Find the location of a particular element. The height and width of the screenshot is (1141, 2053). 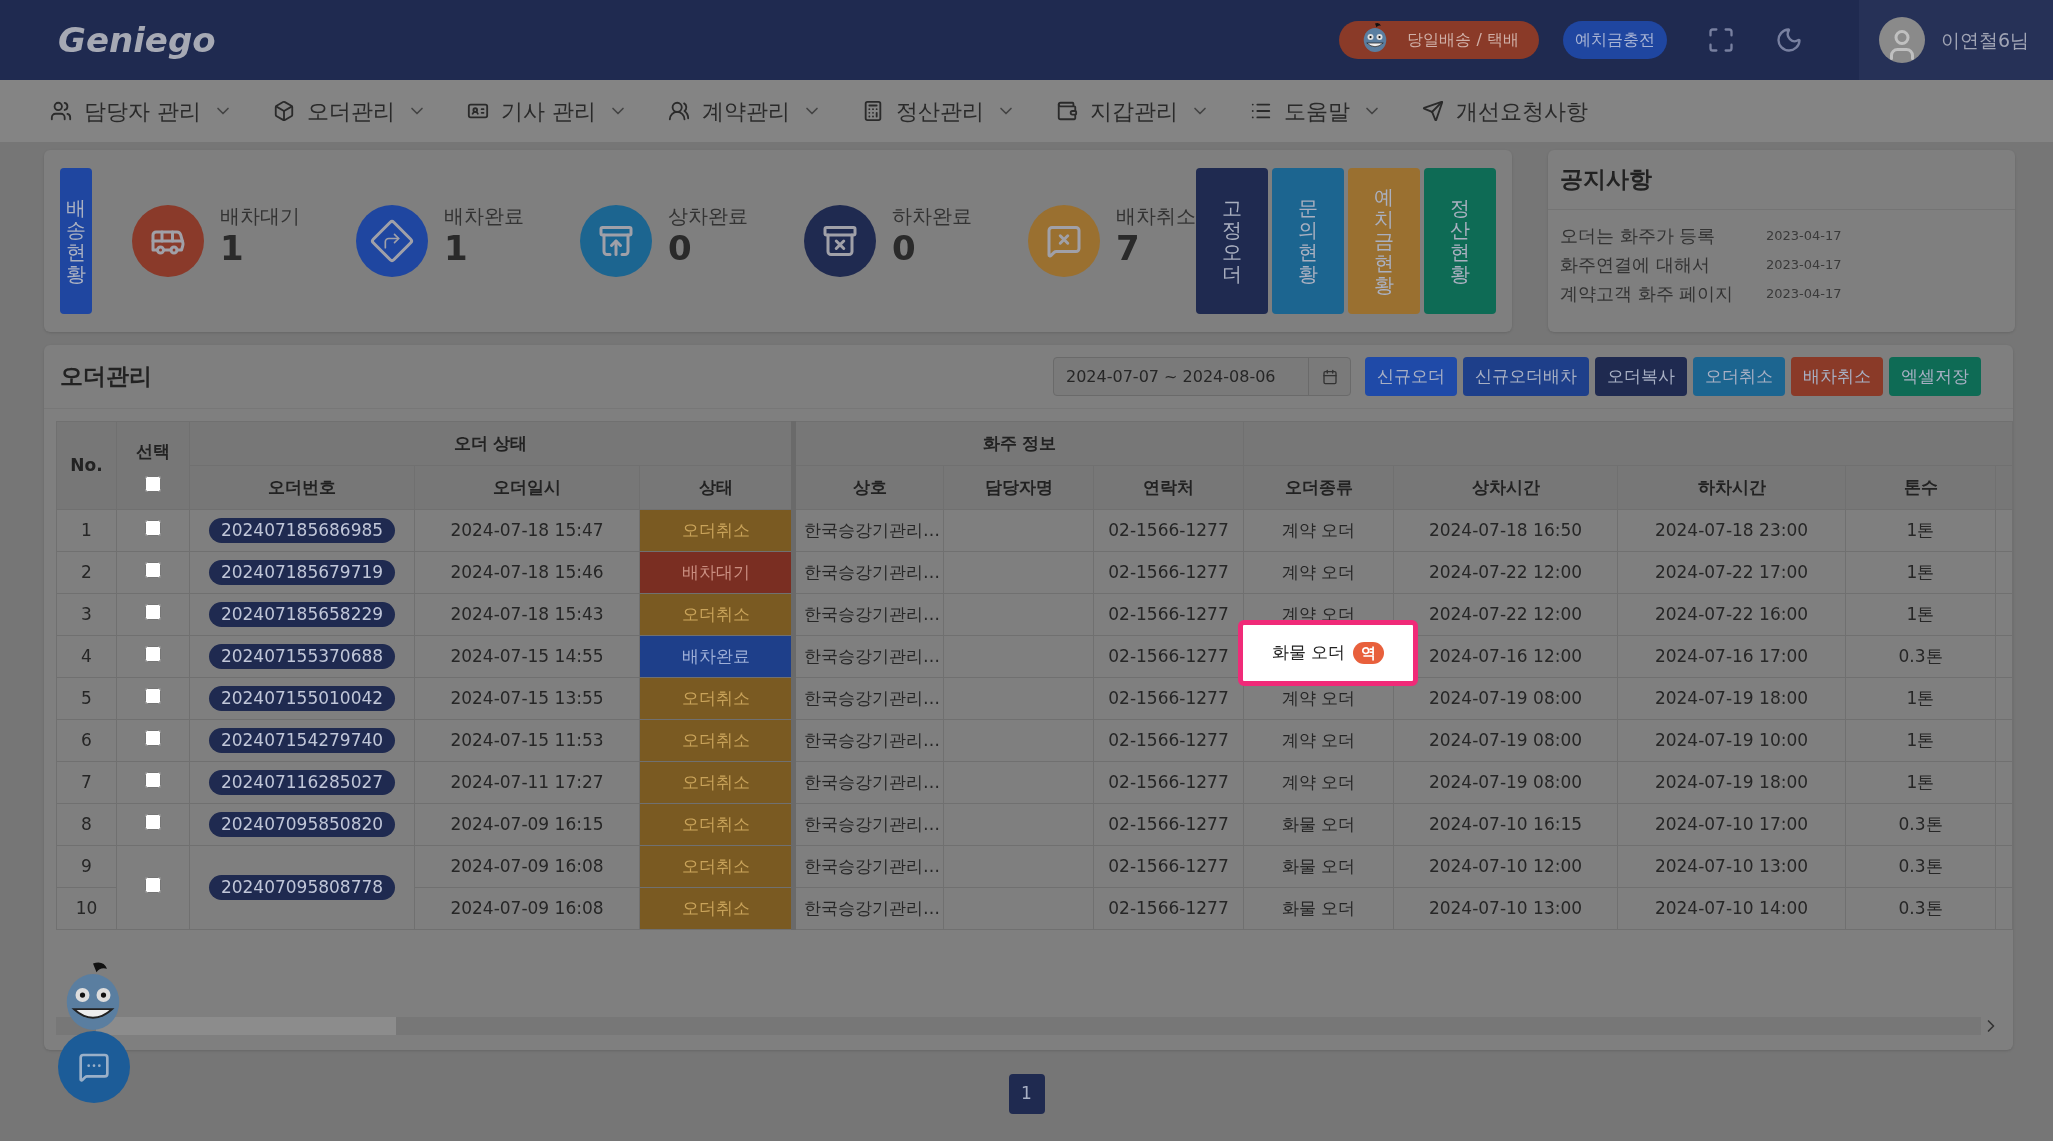

toolbar-button: 신규오더배차 is located at coordinates (1526, 376).